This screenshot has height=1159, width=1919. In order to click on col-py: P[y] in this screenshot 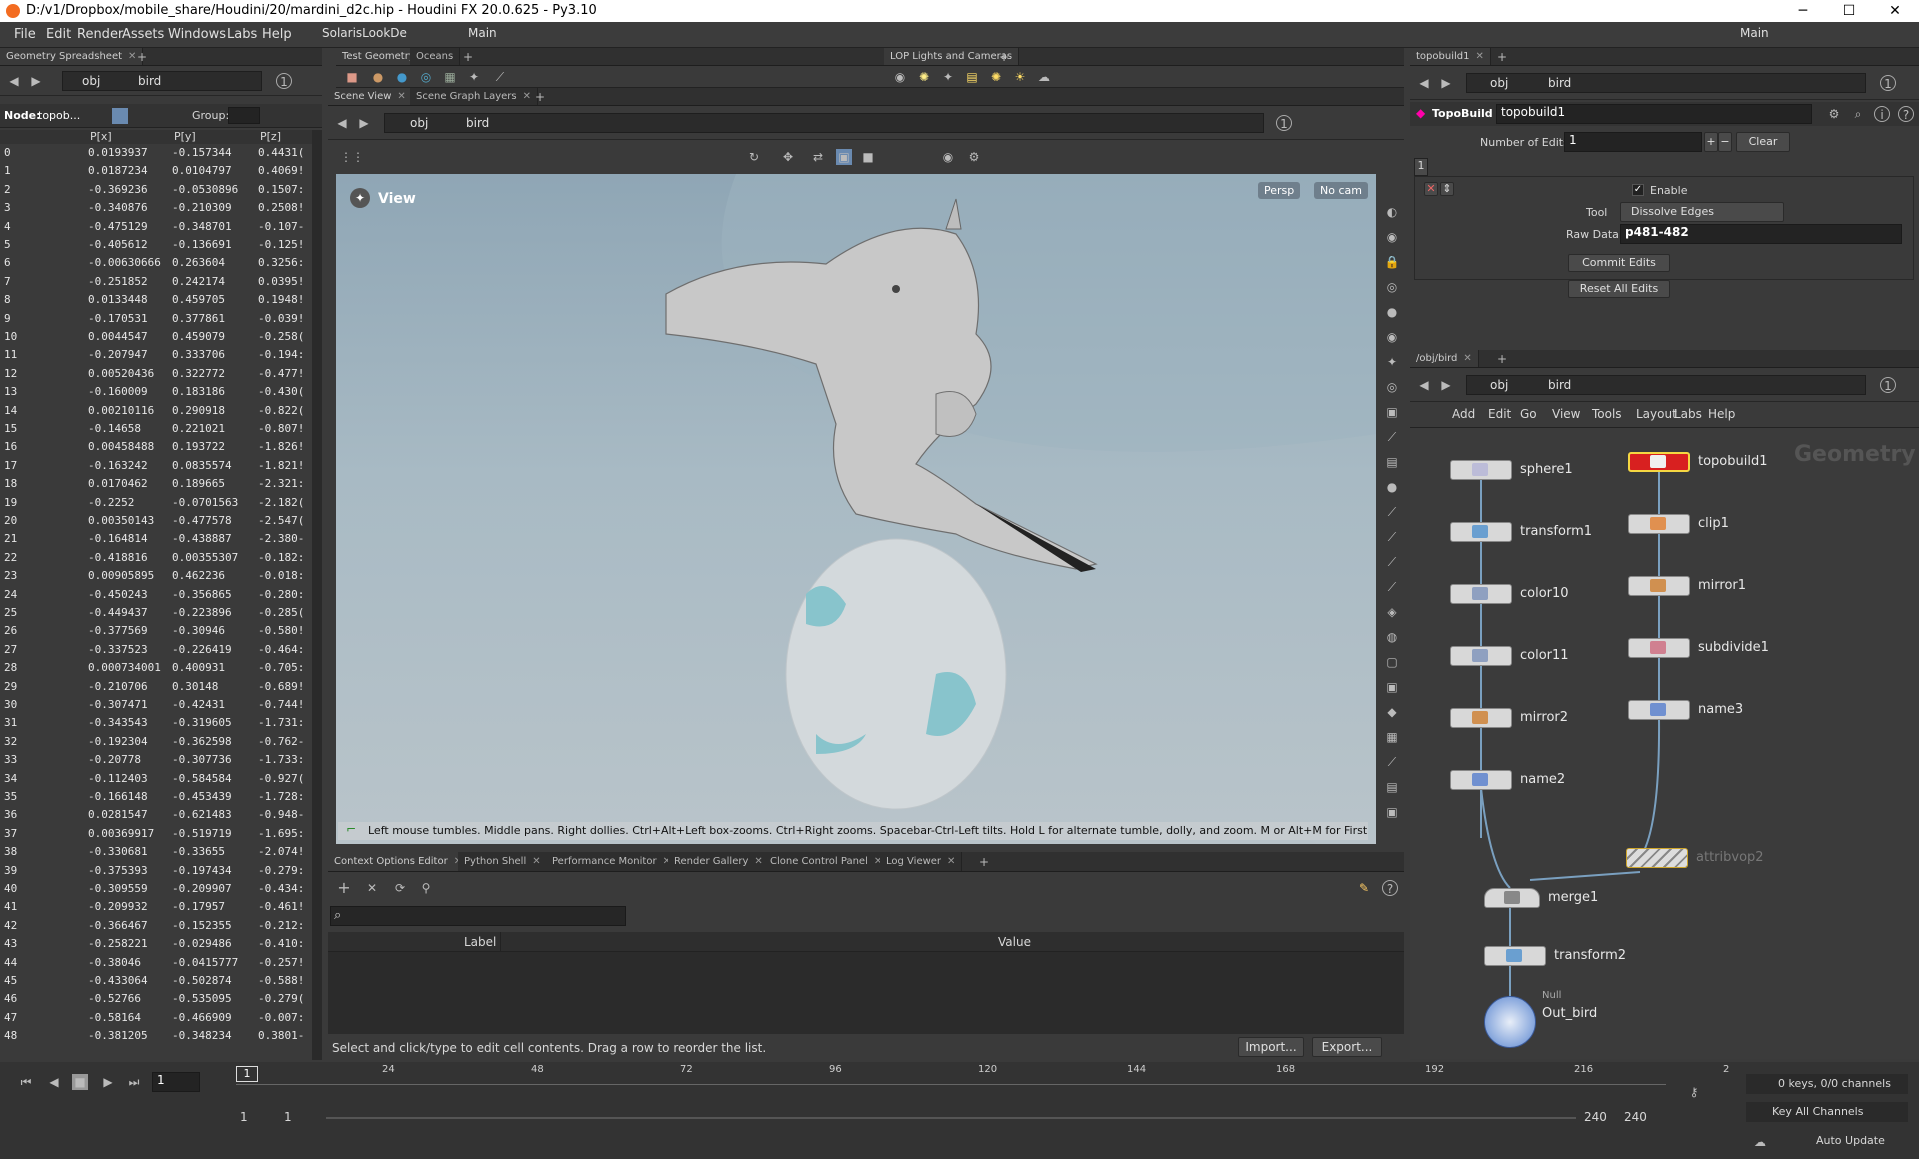, I will do `click(185, 136)`.